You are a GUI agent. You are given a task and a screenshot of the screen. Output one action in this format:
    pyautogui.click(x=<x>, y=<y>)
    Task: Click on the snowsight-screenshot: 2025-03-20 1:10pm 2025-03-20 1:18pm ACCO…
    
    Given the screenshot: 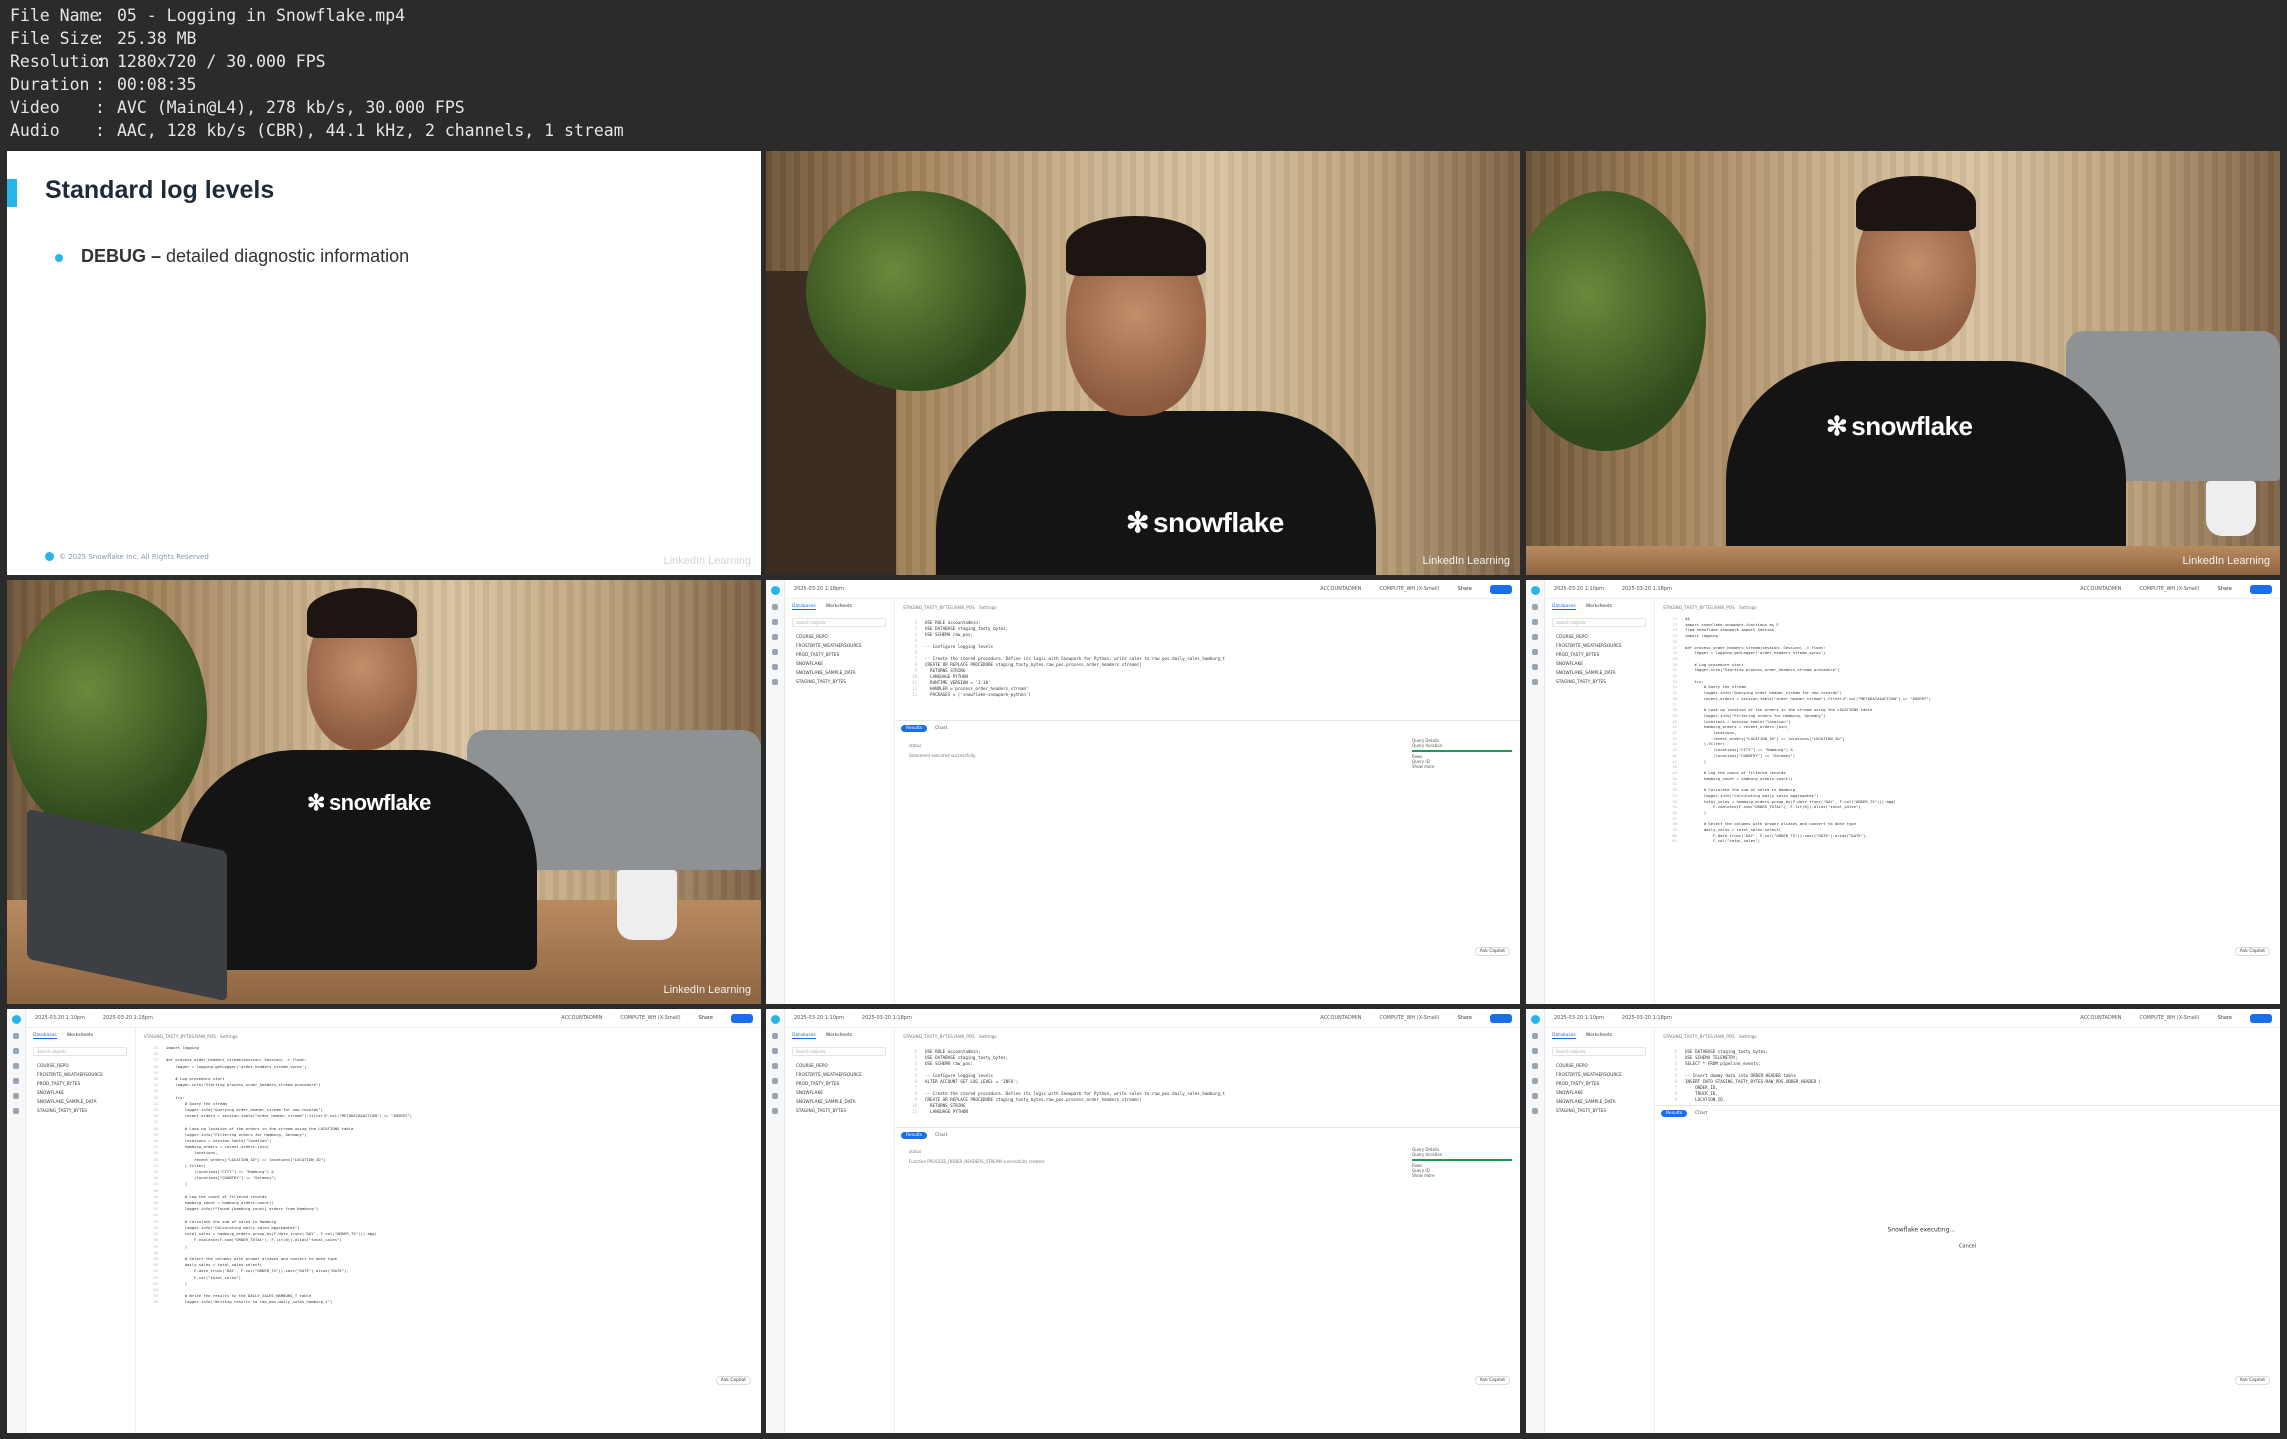 What is the action you would take?
    pyautogui.click(x=1903, y=1221)
    